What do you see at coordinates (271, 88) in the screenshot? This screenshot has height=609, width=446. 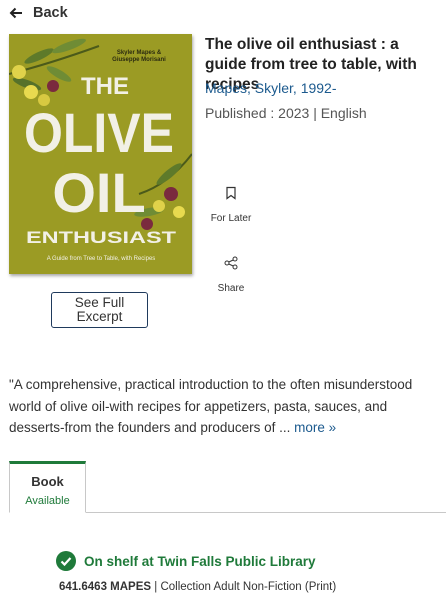 I see `author-link: Mapes, Skyler, 1992-` at bounding box center [271, 88].